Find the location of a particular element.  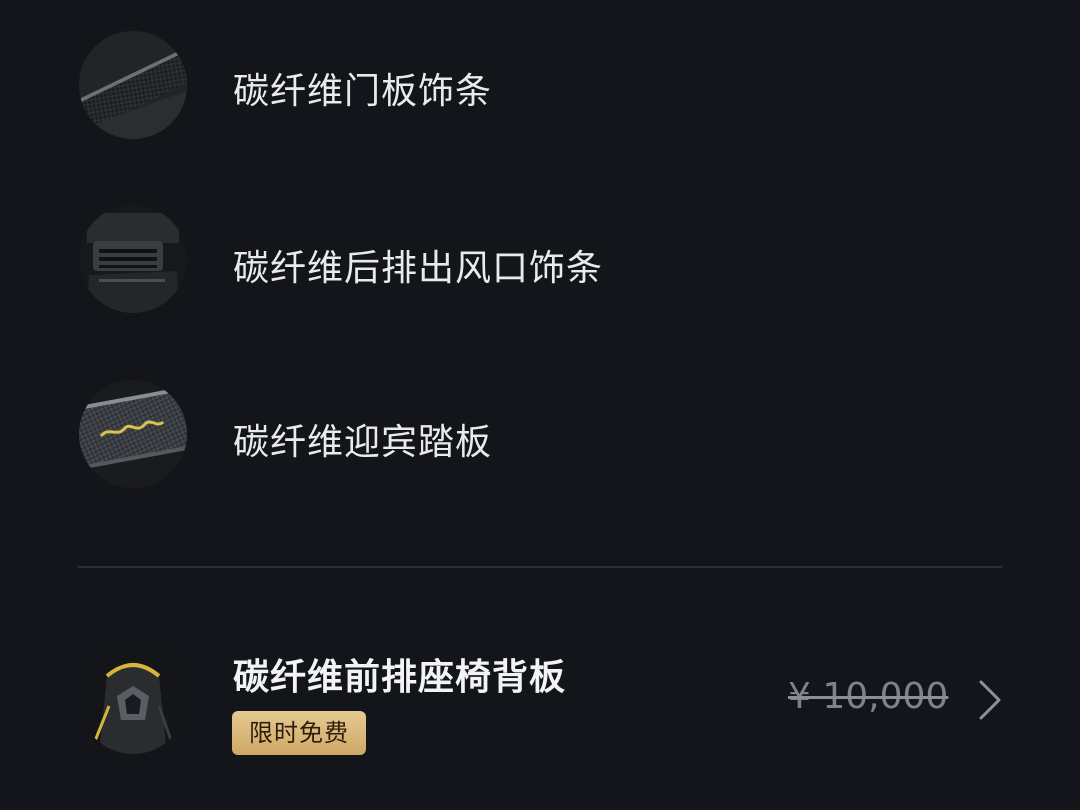

seat-back-thumbnail is located at coordinates (133, 700).